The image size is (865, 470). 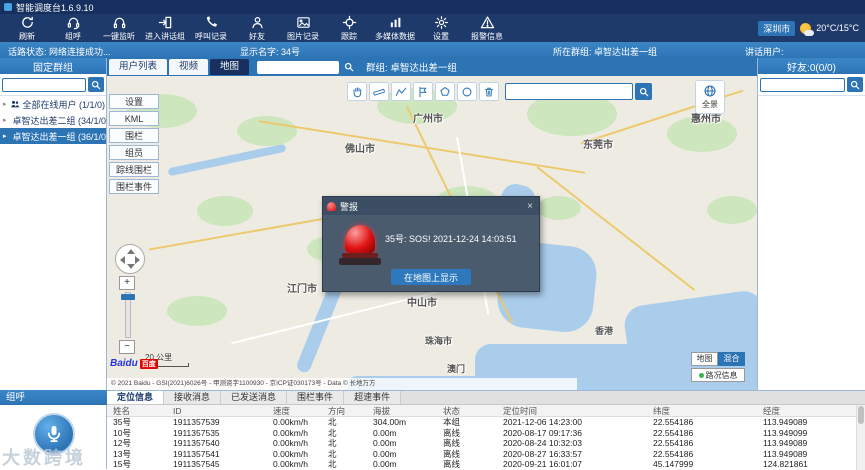 I want to click on tree-item-group-1: ▸ 卓智达出差一组 (36/1/0), so click(x=53, y=136).